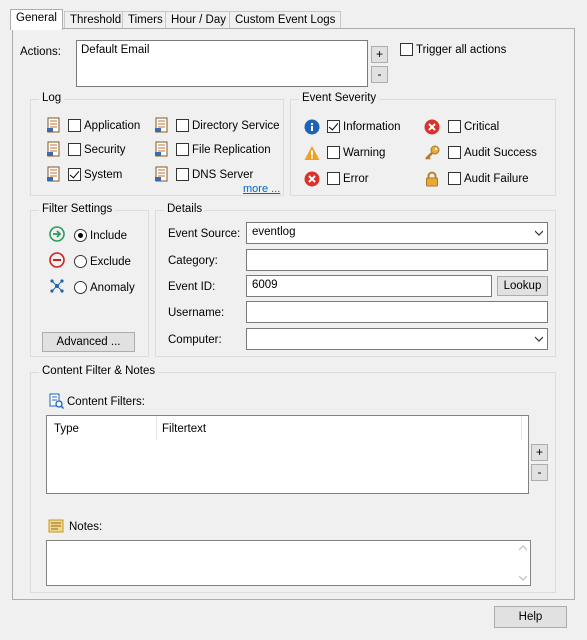  I want to click on log-dns-server-checkbox, so click(182, 174).